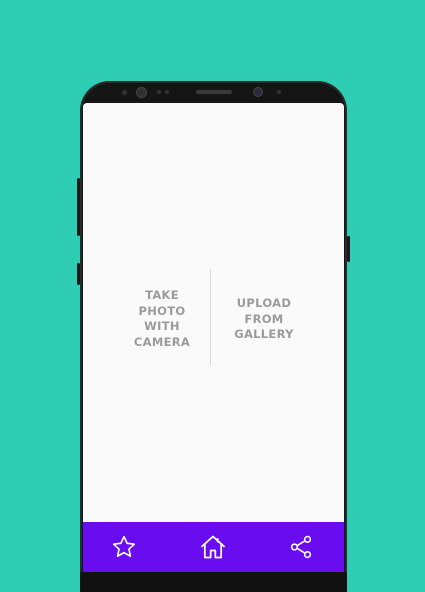  Describe the element at coordinates (348, 249) in the screenshot. I see `power-button` at that location.